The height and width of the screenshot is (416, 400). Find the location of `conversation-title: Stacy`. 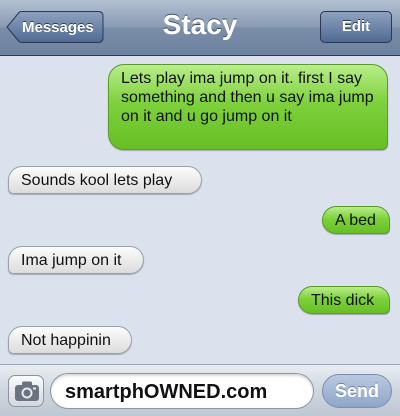

conversation-title: Stacy is located at coordinates (200, 24).